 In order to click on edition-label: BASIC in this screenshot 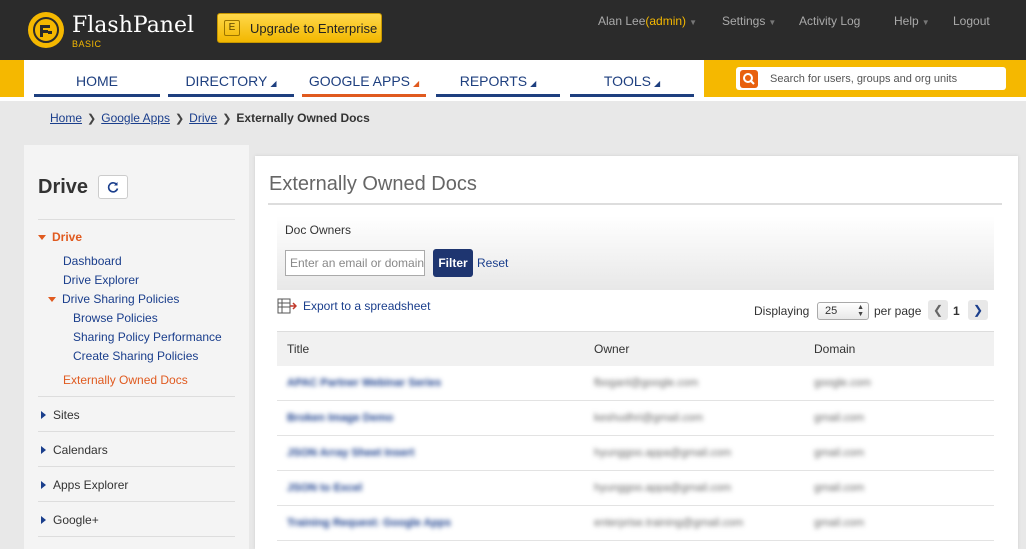, I will do `click(87, 44)`.